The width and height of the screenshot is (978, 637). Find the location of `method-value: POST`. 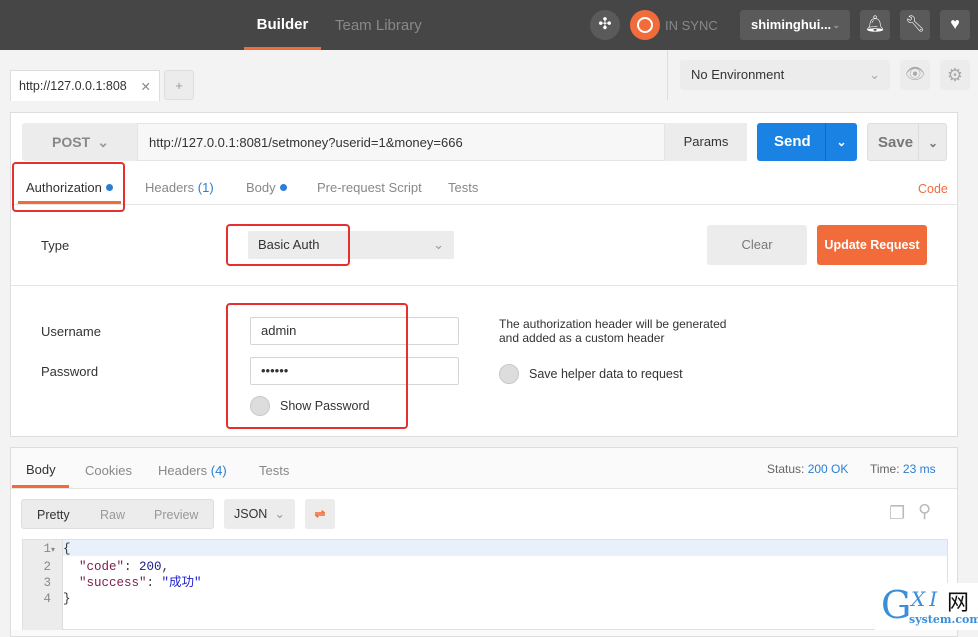

method-value: POST is located at coordinates (71, 142).